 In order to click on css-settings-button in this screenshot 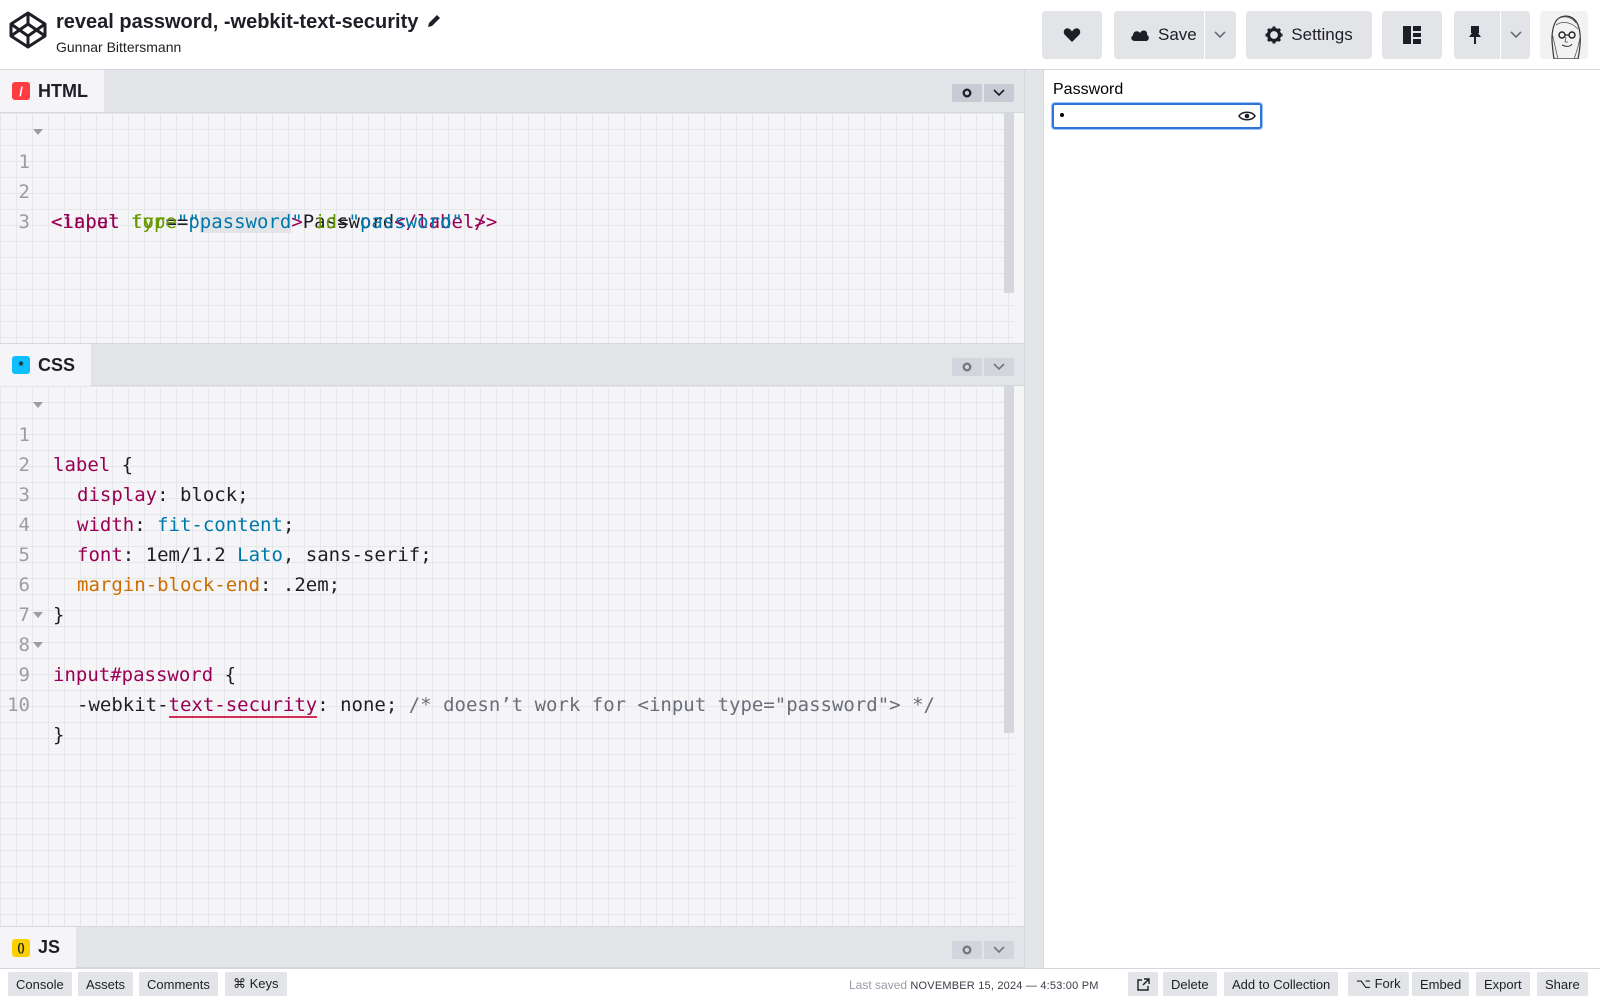, I will do `click(967, 367)`.